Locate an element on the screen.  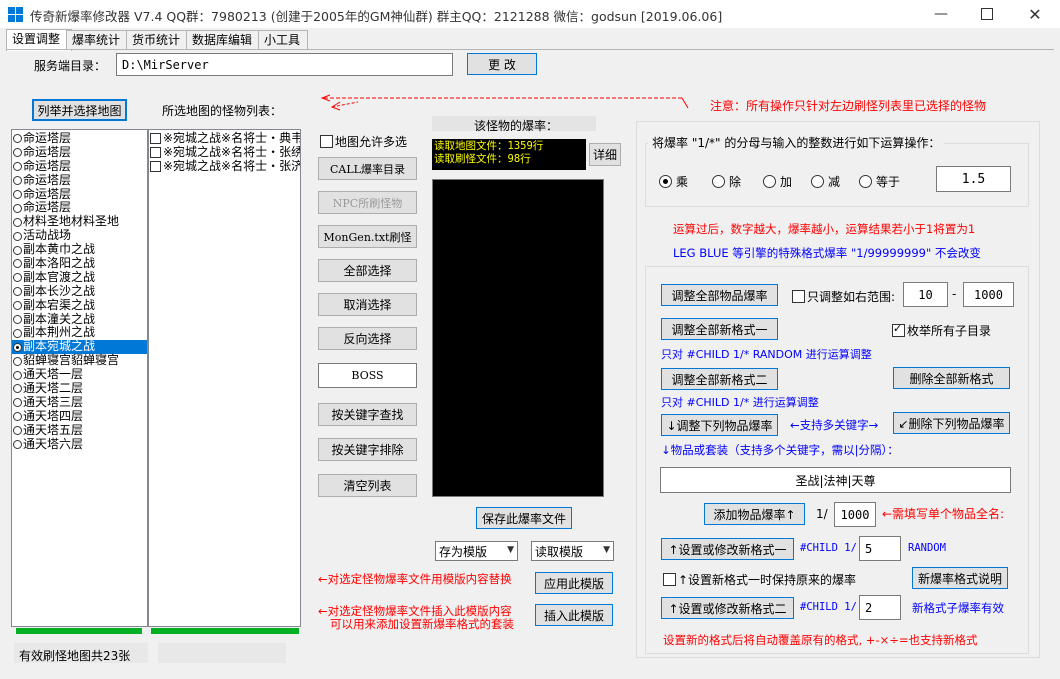
format-explain-button: 新爆率格式说明 is located at coordinates (960, 578).